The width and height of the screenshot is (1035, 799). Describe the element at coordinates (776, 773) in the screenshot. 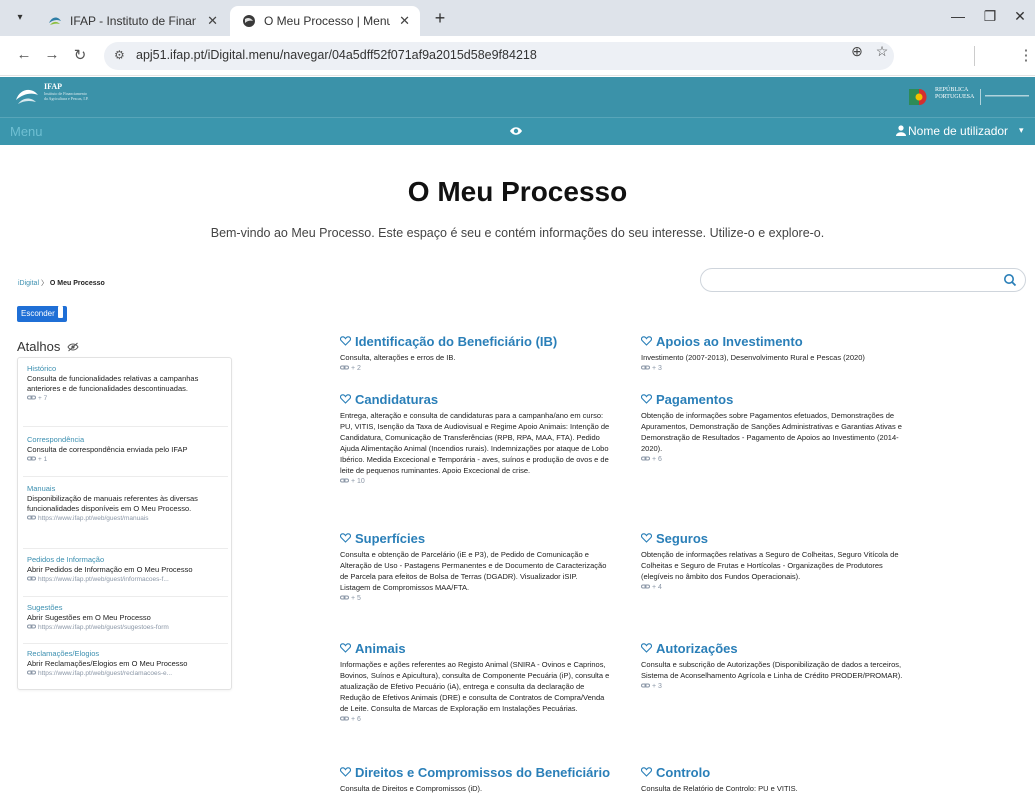

I see `card-title-link: Controlo` at that location.